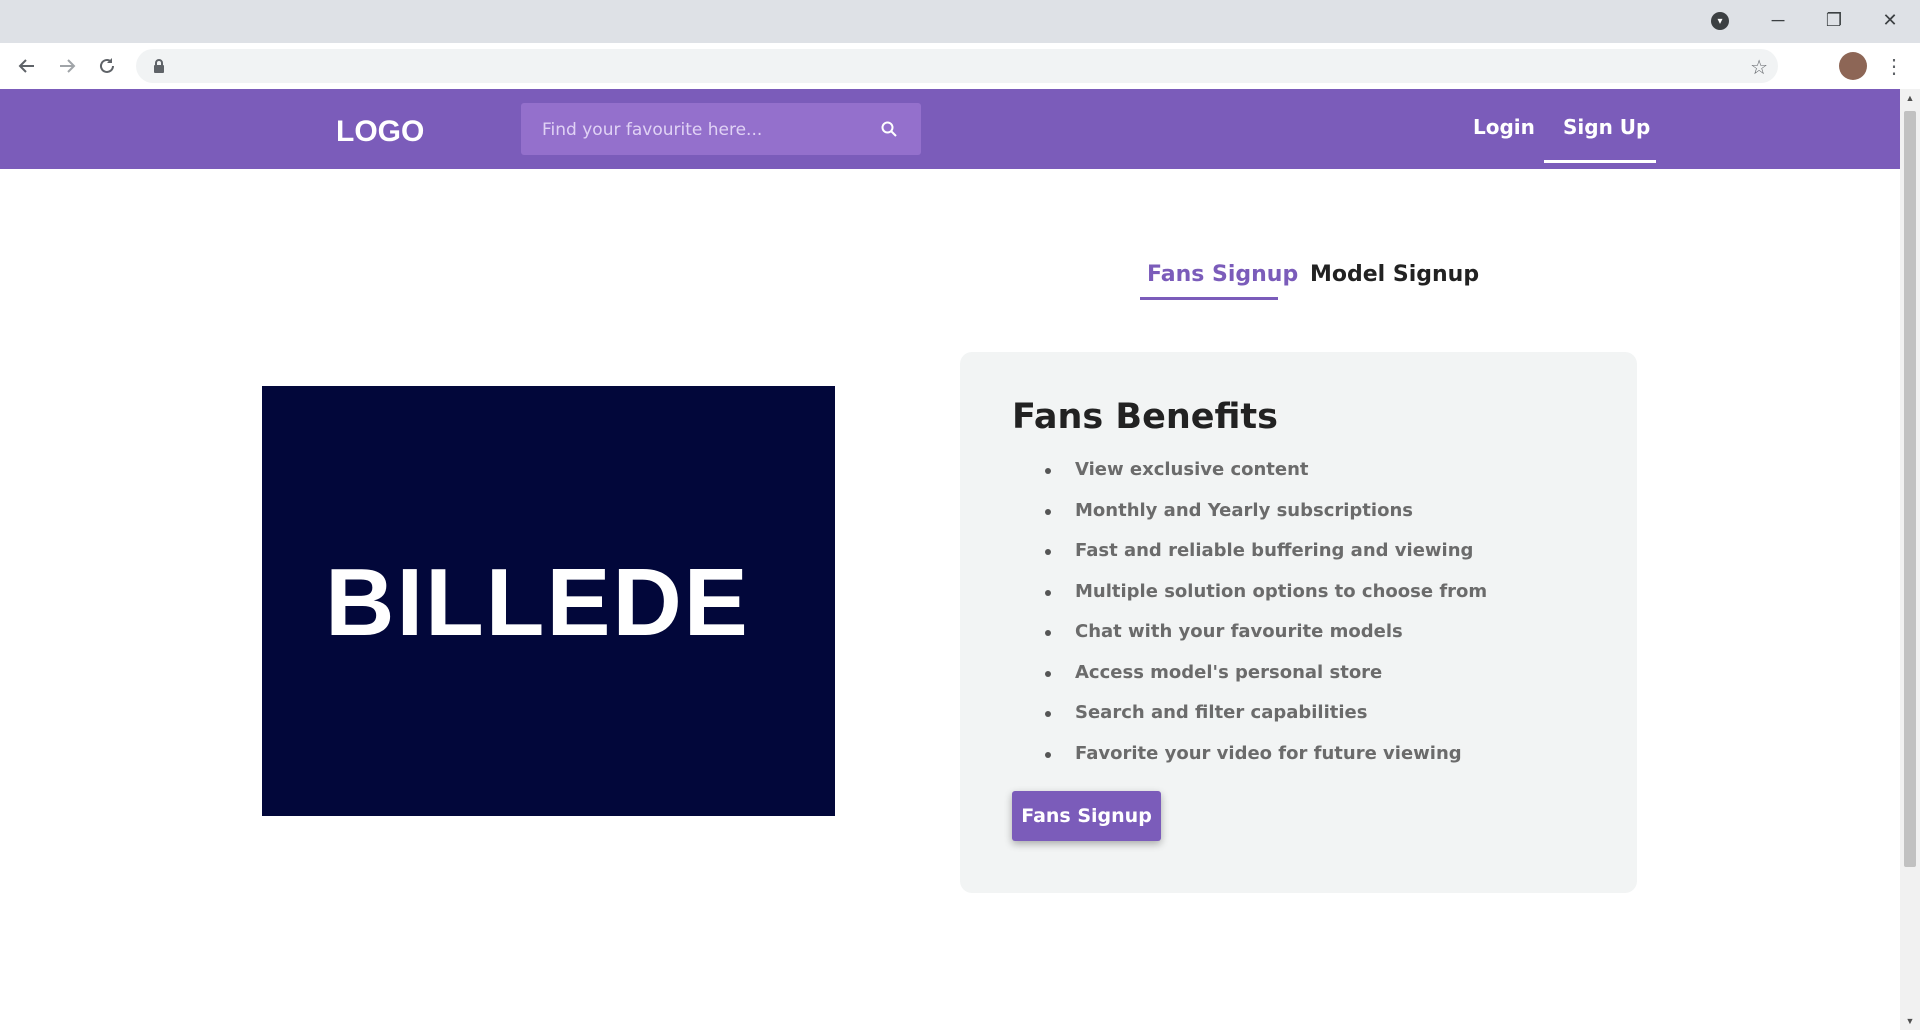  What do you see at coordinates (1274, 550) in the screenshot?
I see `benefit-text: Fast and reliable buffering and viewing` at bounding box center [1274, 550].